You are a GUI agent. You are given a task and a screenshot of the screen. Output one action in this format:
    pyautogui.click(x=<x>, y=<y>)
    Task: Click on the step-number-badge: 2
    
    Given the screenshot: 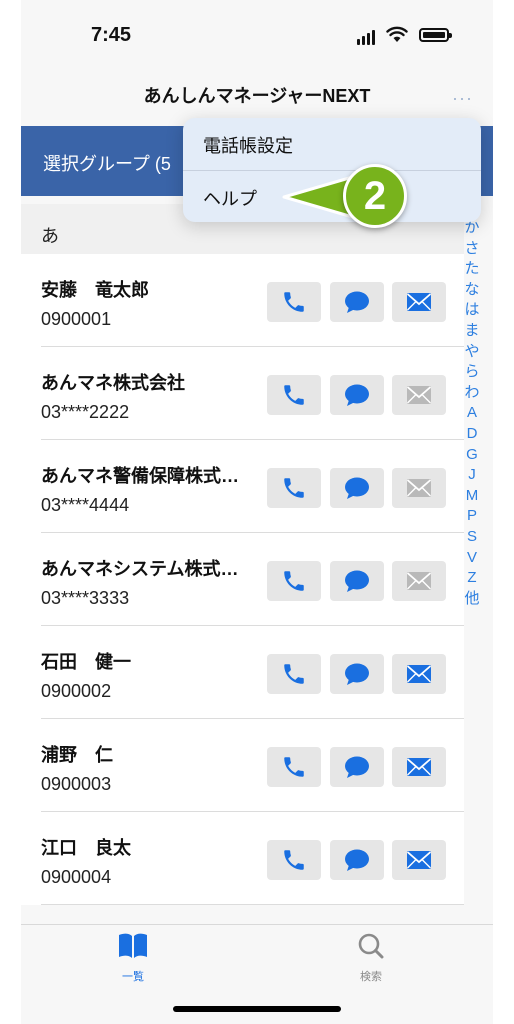 What is the action you would take?
    pyautogui.click(x=375, y=196)
    